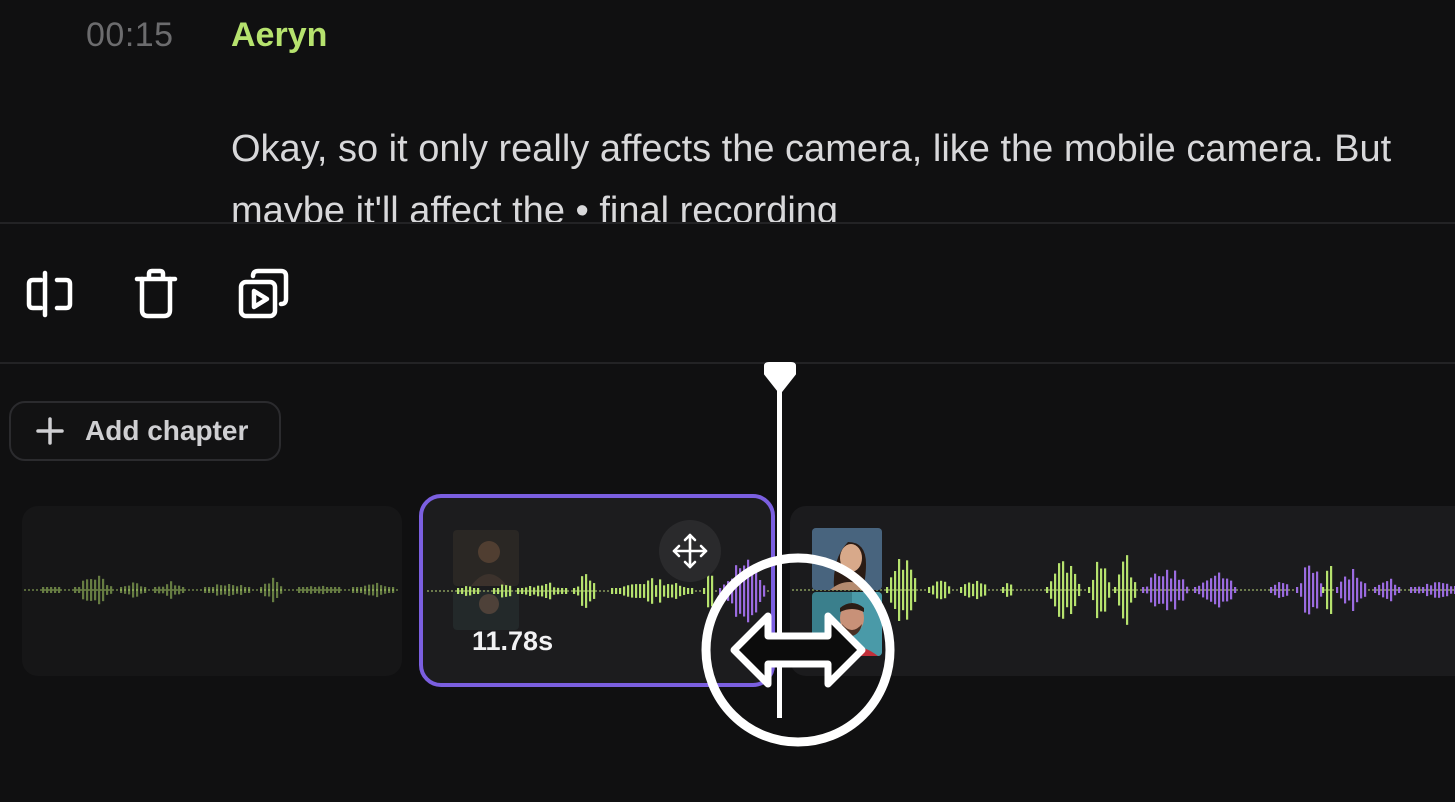 The height and width of the screenshot is (802, 1455). What do you see at coordinates (780, 378) in the screenshot?
I see `playhead-marker-icon` at bounding box center [780, 378].